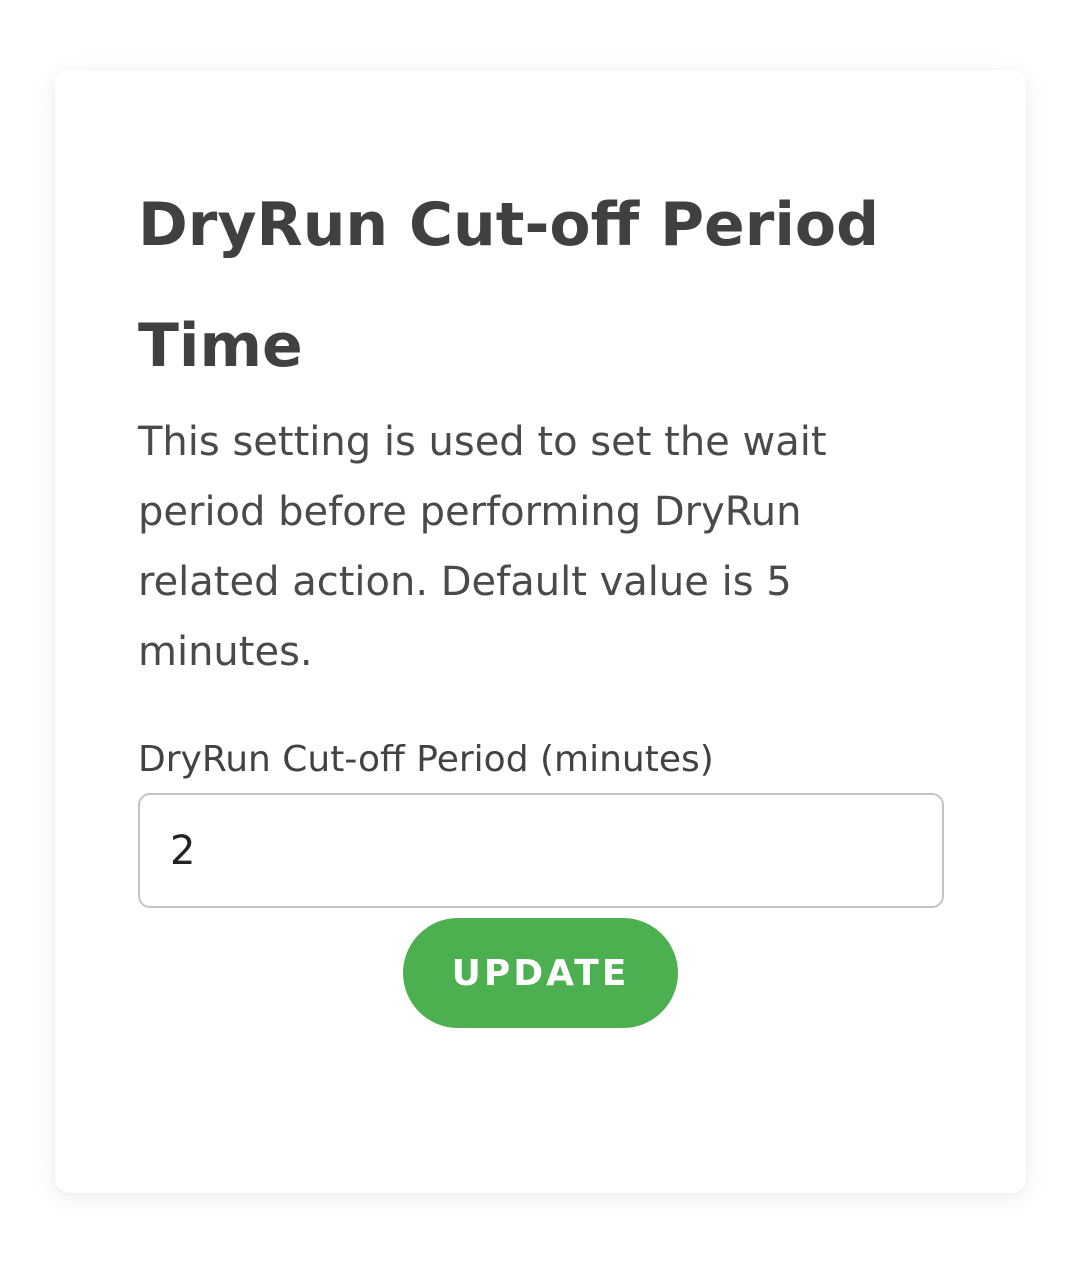  I want to click on cutoff-period-label: DryRun Cut-off Period (minutes), so click(426, 759).